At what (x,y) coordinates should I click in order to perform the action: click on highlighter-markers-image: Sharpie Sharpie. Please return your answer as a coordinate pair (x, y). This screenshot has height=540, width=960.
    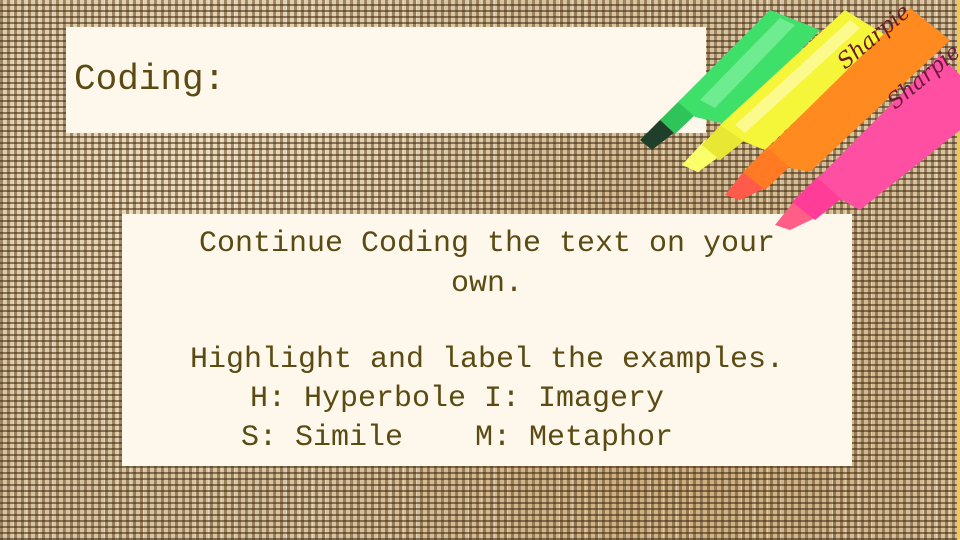
    Looking at the image, I should click on (800, 115).